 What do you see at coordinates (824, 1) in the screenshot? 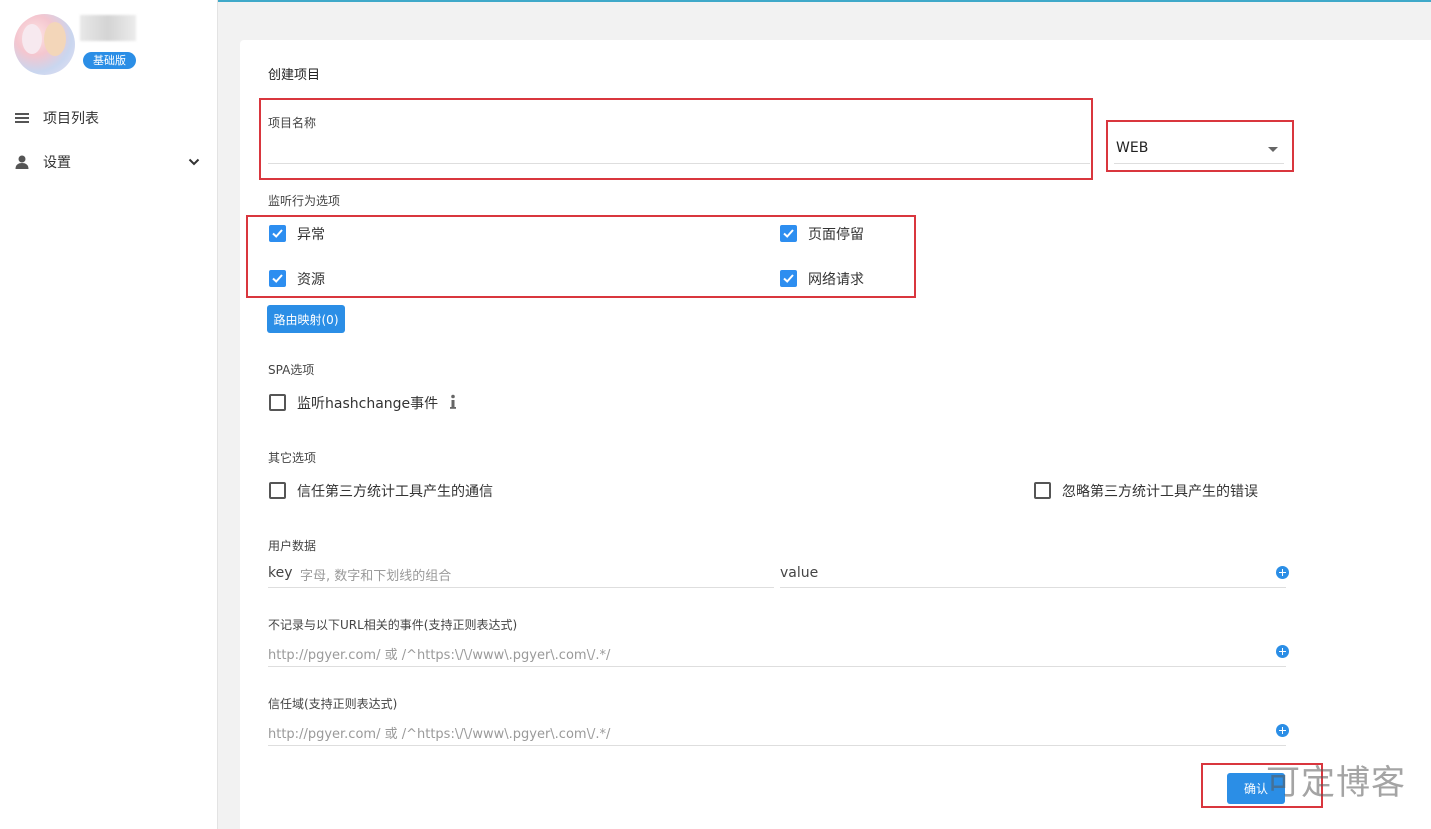
I see `top-accent-line` at bounding box center [824, 1].